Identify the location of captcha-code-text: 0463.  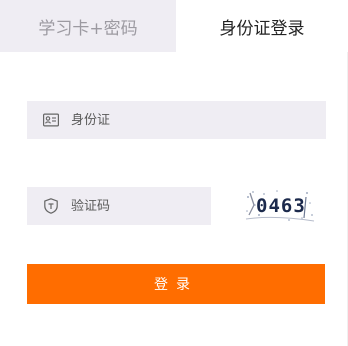
(281, 206).